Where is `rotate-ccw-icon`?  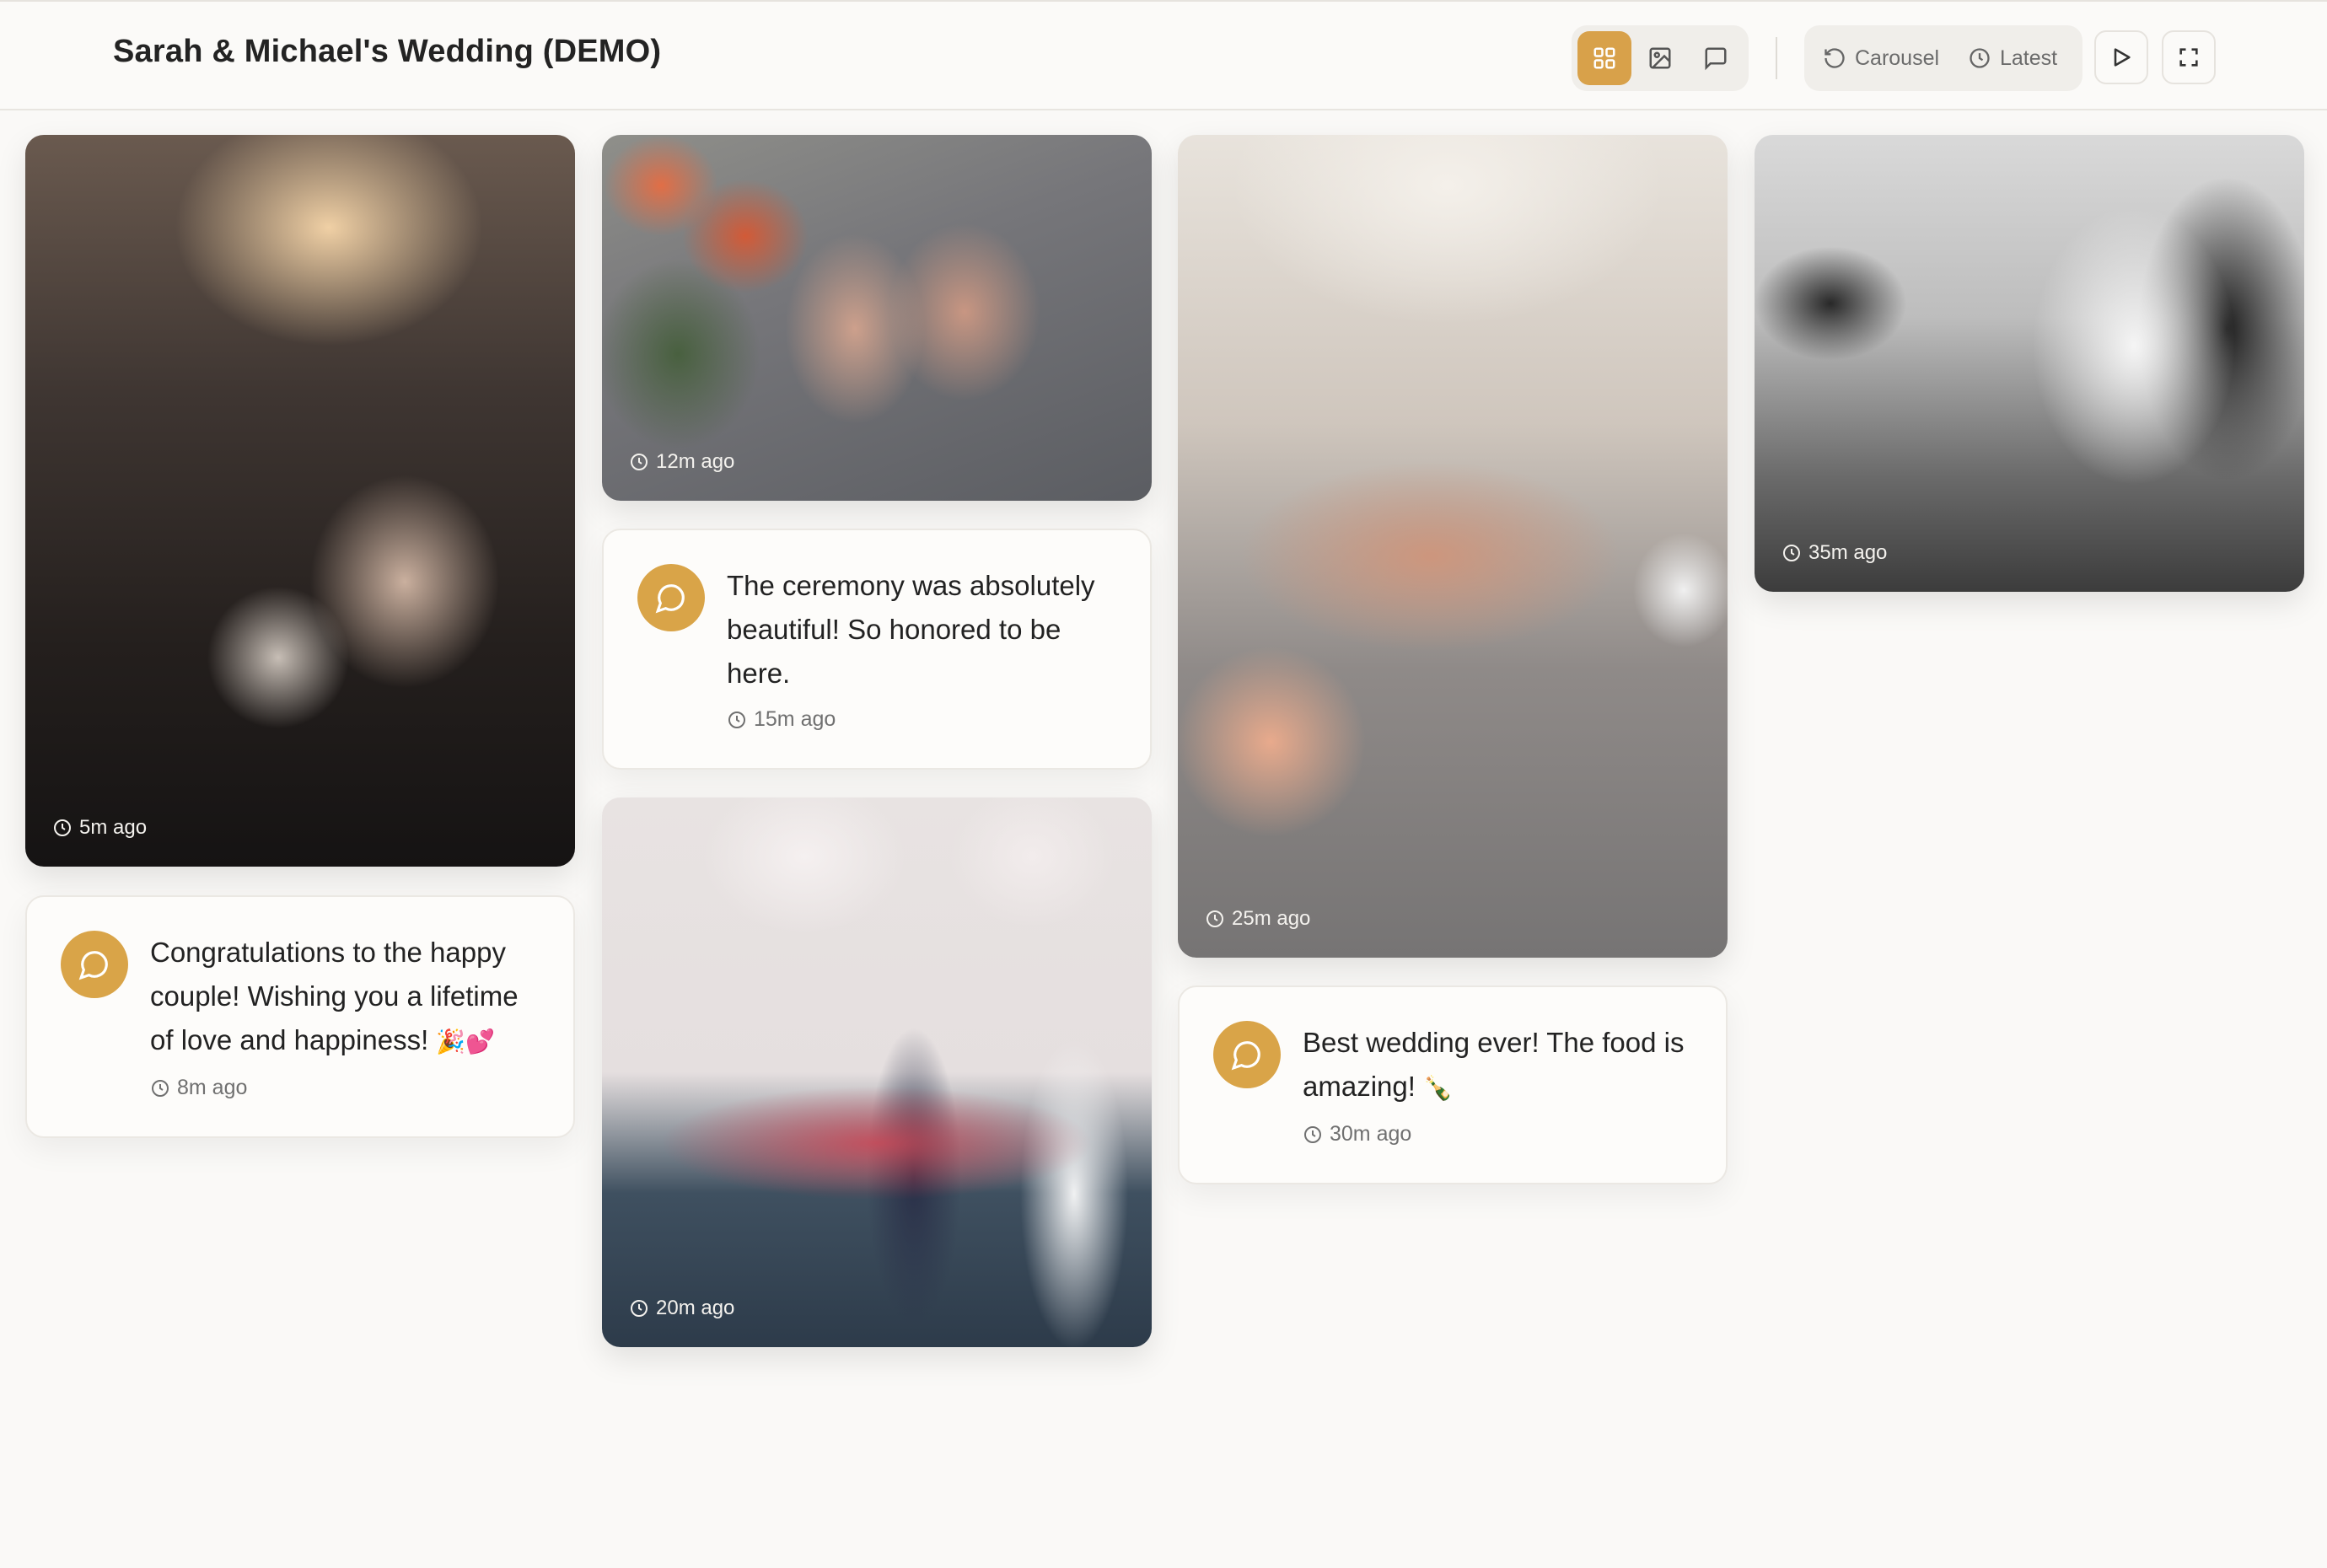 rotate-ccw-icon is located at coordinates (1835, 58).